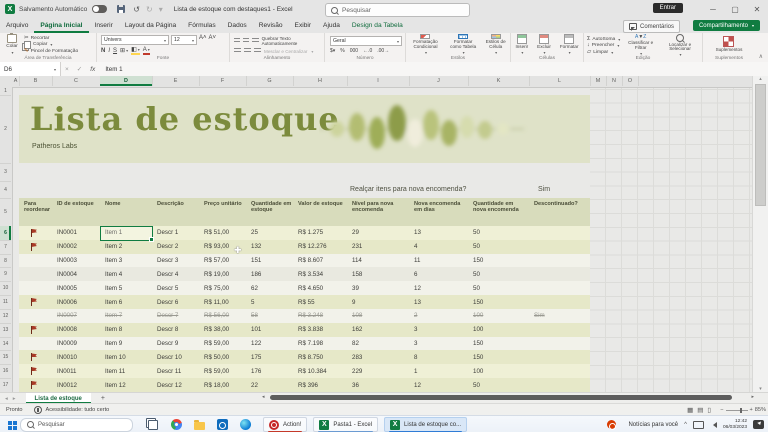 The height and width of the screenshot is (432, 768). Describe the element at coordinates (269, 302) in the screenshot. I see `cell-IN0006-qty: 5` at that location.